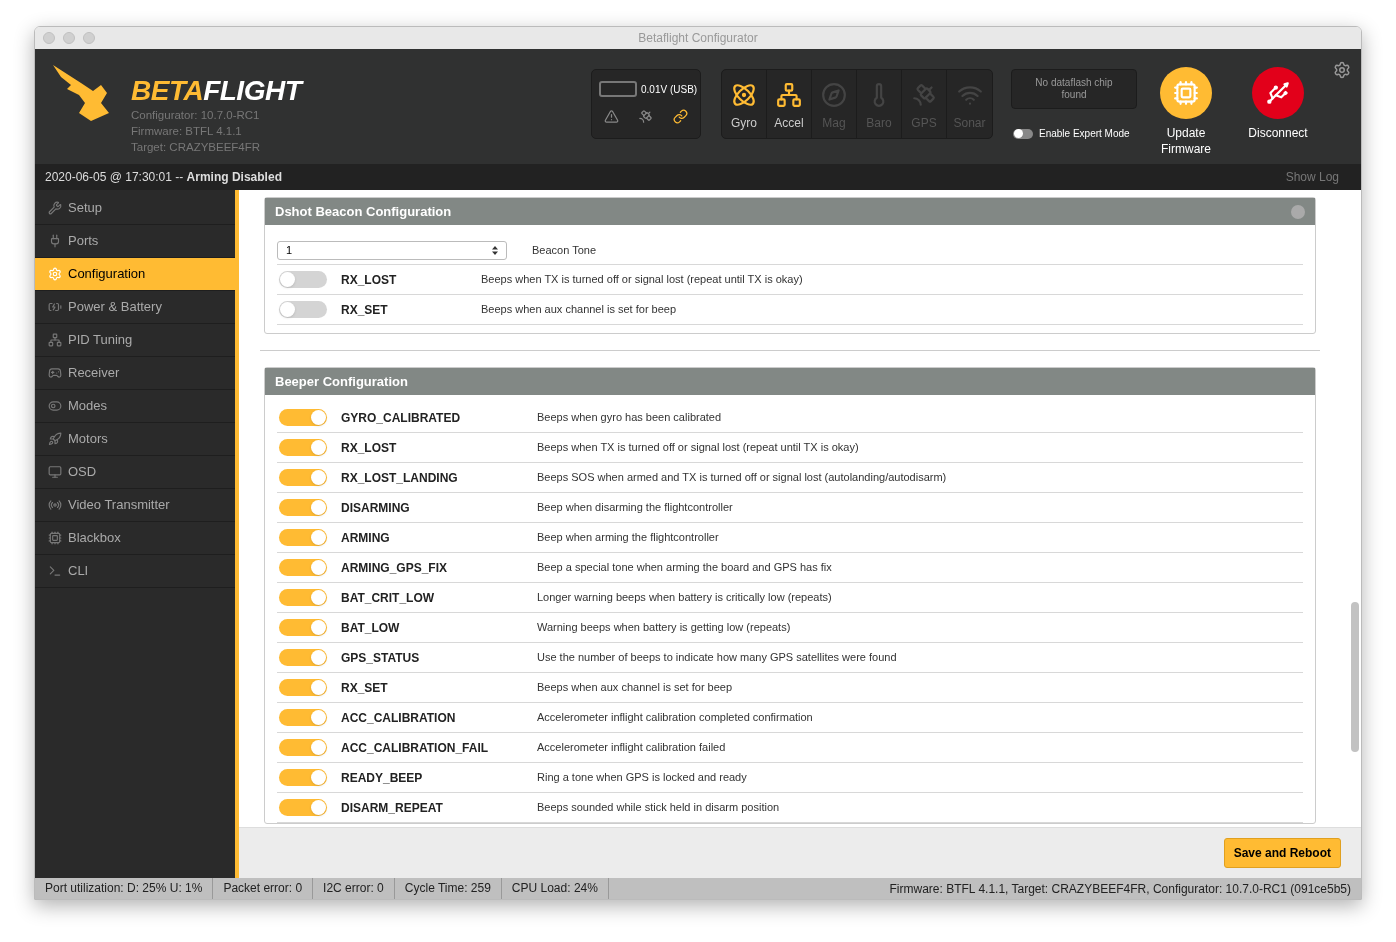 The height and width of the screenshot is (942, 1396). Describe the element at coordinates (1074, 89) in the screenshot. I see `dataflash-status: No dataflash chip found` at that location.